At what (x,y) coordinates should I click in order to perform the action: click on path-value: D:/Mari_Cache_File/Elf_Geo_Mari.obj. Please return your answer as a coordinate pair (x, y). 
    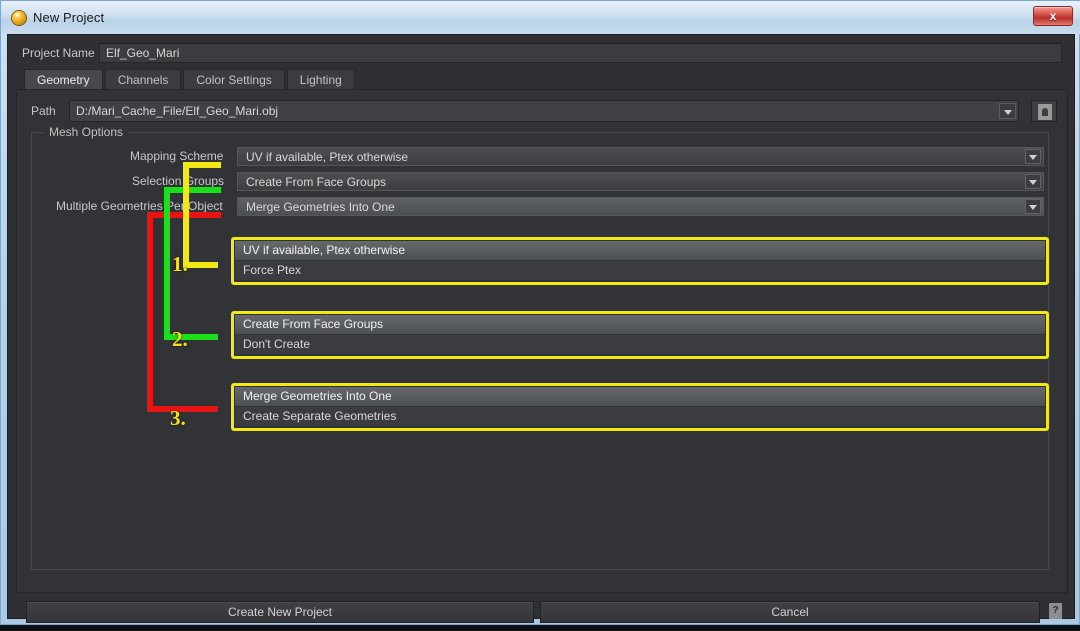
    Looking at the image, I should click on (177, 111).